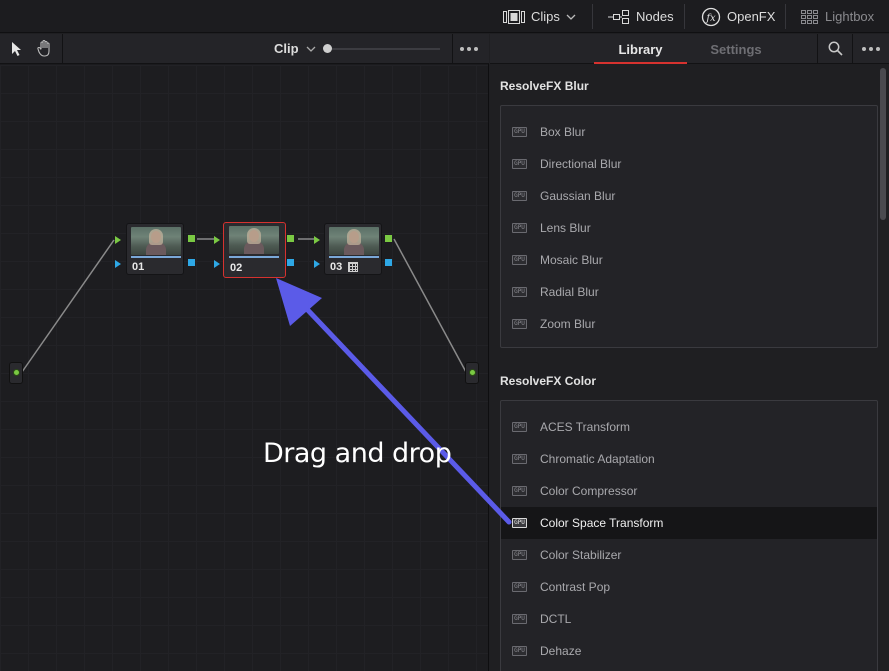 The width and height of the screenshot is (889, 671). What do you see at coordinates (317, 240) in the screenshot?
I see `node-03-rgb-input` at bounding box center [317, 240].